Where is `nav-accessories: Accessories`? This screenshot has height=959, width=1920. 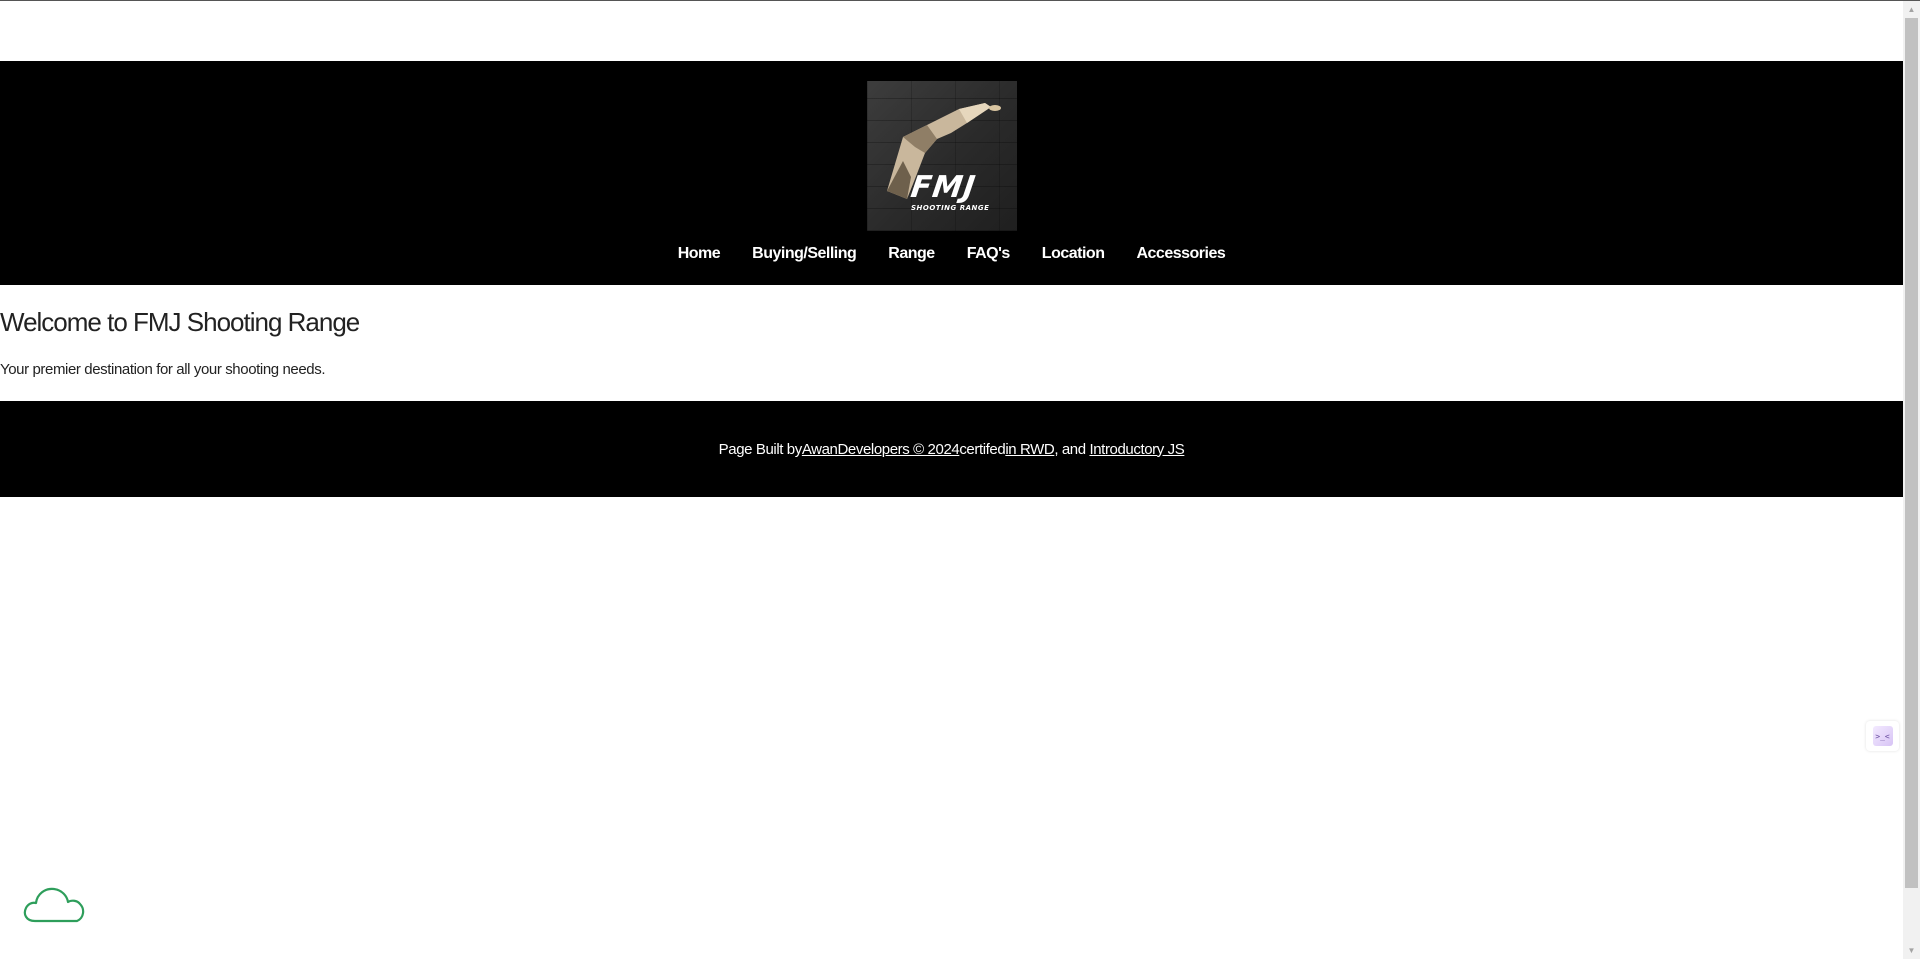 nav-accessories: Accessories is located at coordinates (1180, 254).